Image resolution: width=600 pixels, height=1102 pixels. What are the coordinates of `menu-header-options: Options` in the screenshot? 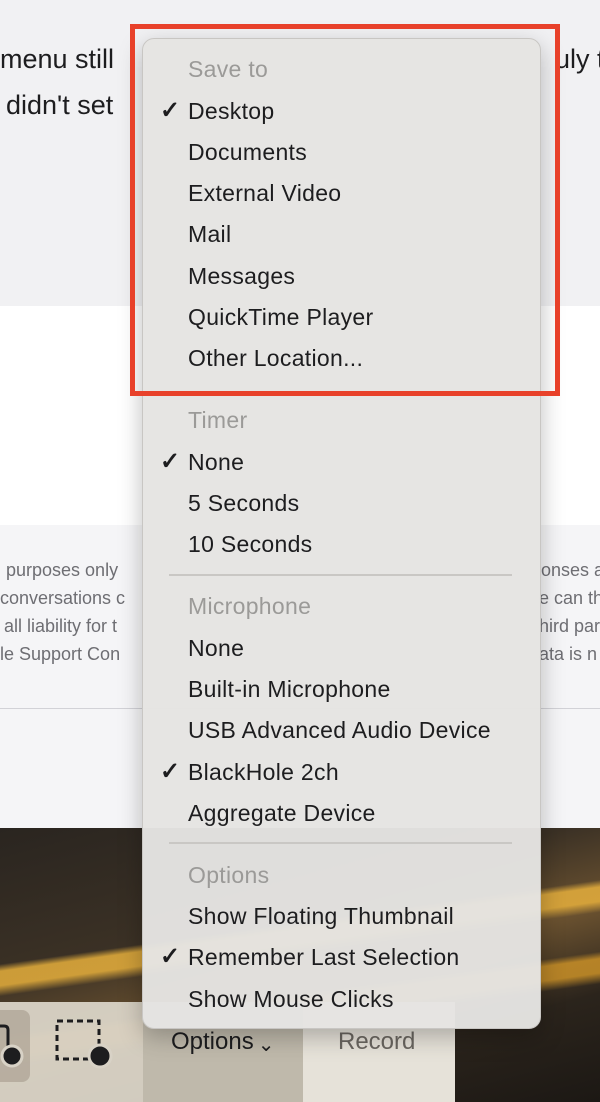 It's located at (229, 875).